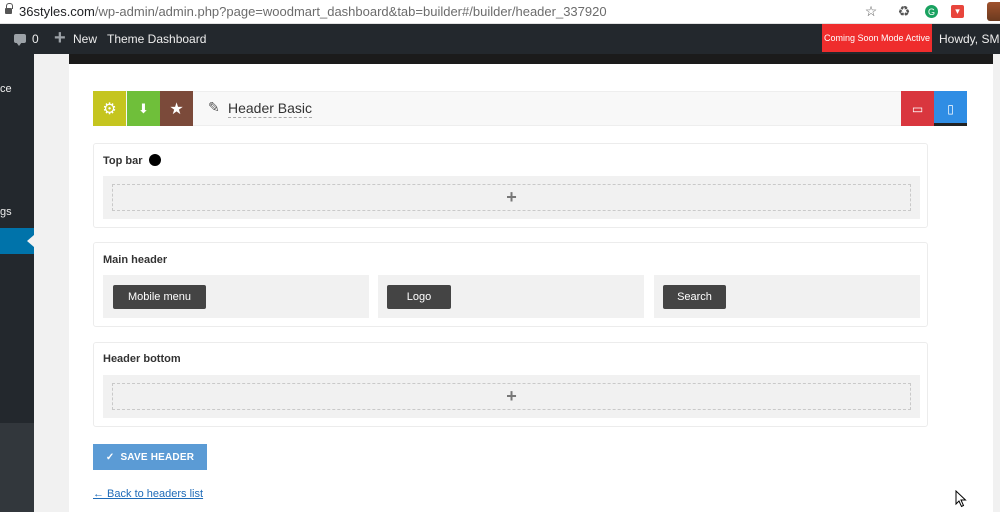  I want to click on lock-icon, so click(9, 9).